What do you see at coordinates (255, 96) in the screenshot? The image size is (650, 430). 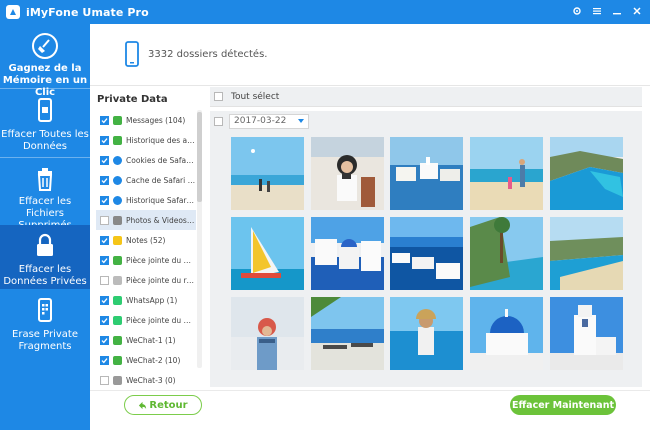 I see `select-all-label: Tout sélect` at bounding box center [255, 96].